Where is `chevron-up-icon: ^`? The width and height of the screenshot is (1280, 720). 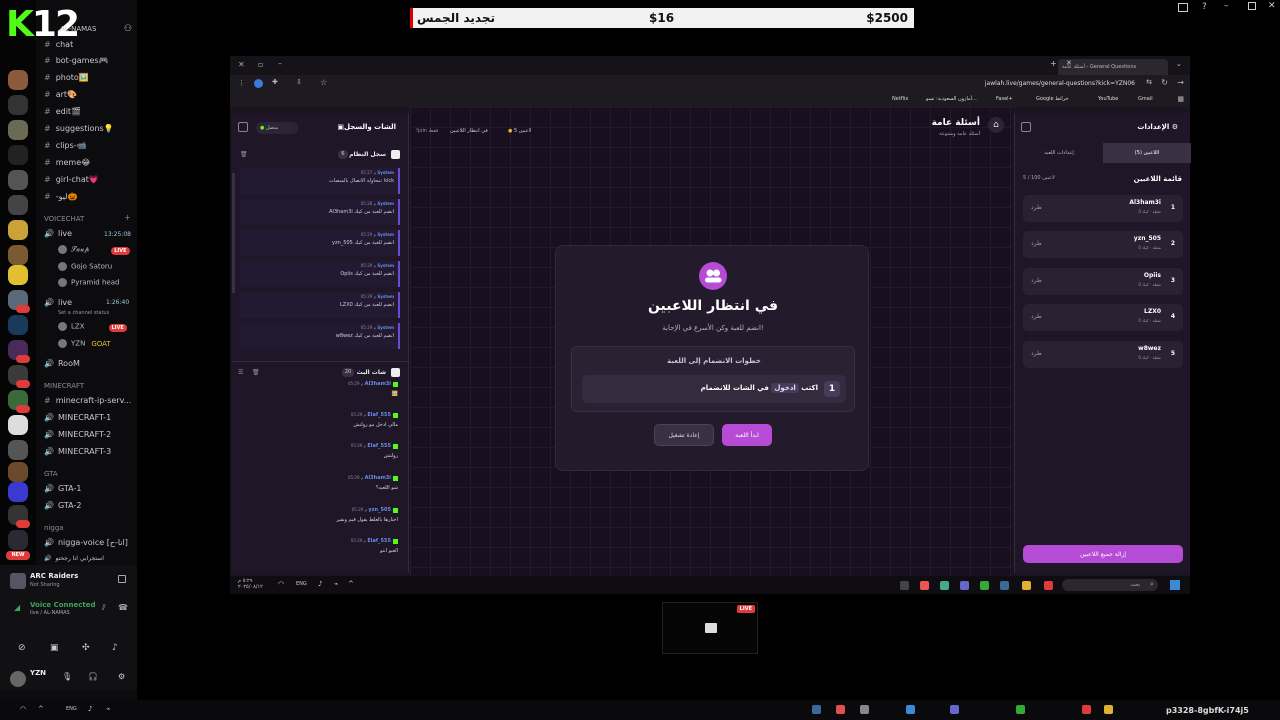 chevron-up-icon: ^ is located at coordinates (41, 709).